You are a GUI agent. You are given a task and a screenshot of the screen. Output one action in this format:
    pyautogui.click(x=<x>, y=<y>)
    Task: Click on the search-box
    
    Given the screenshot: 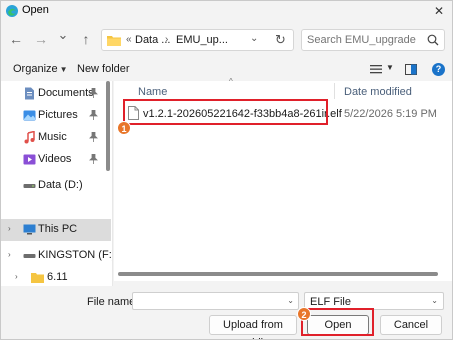 What is the action you would take?
    pyautogui.click(x=373, y=40)
    